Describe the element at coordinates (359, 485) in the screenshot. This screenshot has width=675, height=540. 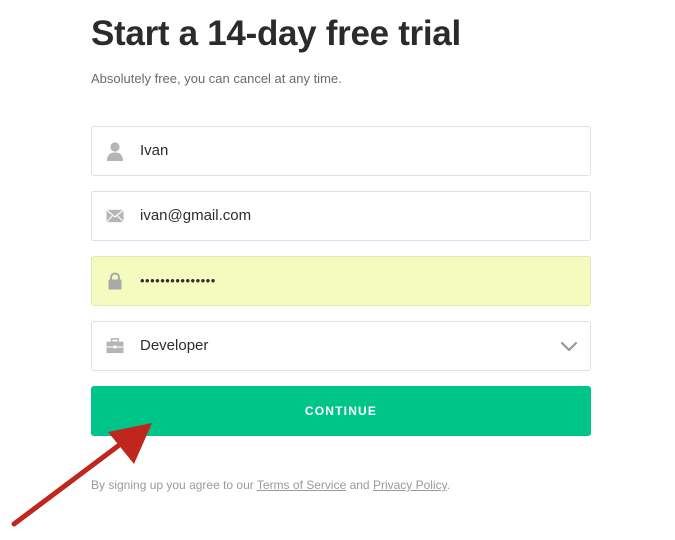
I see `terms-middle: and` at that location.